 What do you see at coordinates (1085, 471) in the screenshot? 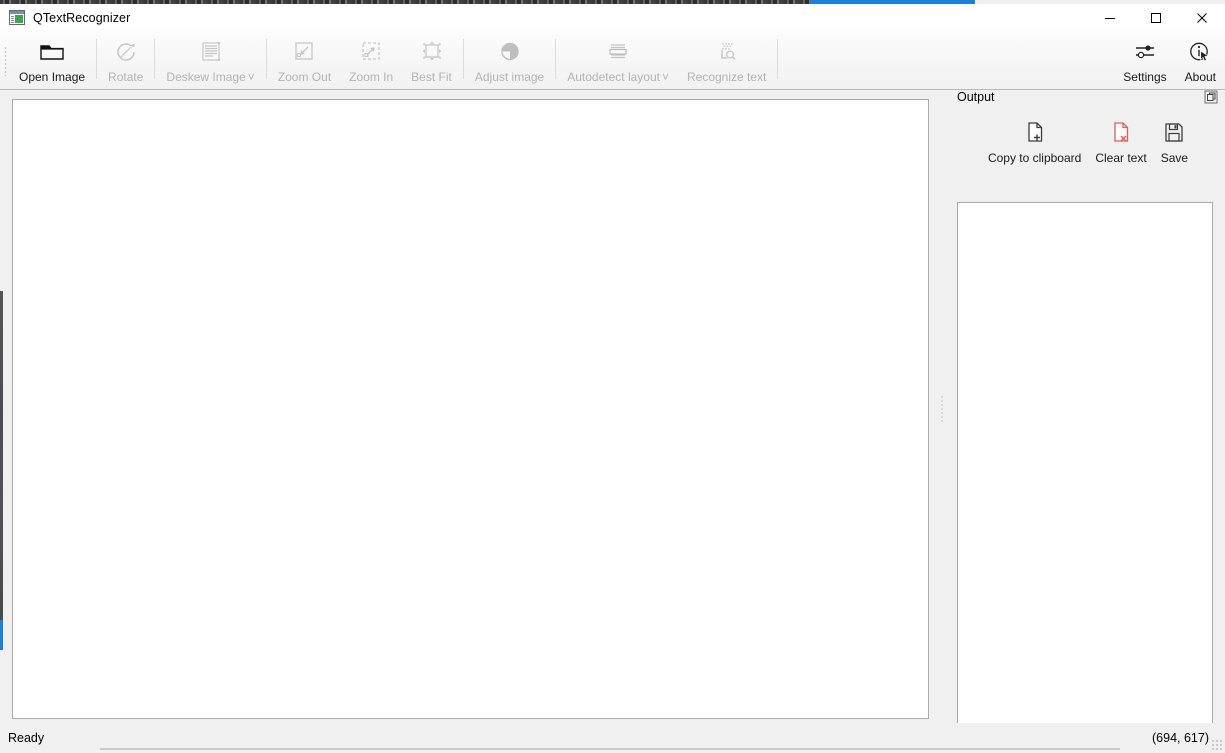
I see `output-text-area` at bounding box center [1085, 471].